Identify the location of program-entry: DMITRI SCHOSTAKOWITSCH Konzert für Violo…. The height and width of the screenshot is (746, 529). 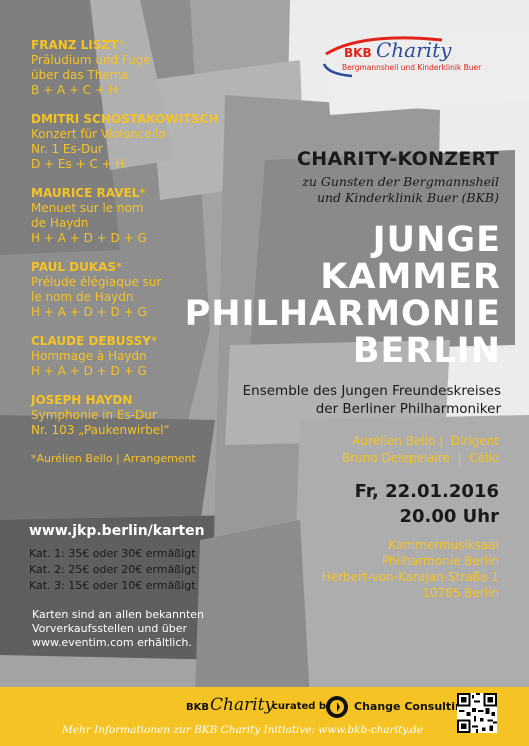
(146, 142).